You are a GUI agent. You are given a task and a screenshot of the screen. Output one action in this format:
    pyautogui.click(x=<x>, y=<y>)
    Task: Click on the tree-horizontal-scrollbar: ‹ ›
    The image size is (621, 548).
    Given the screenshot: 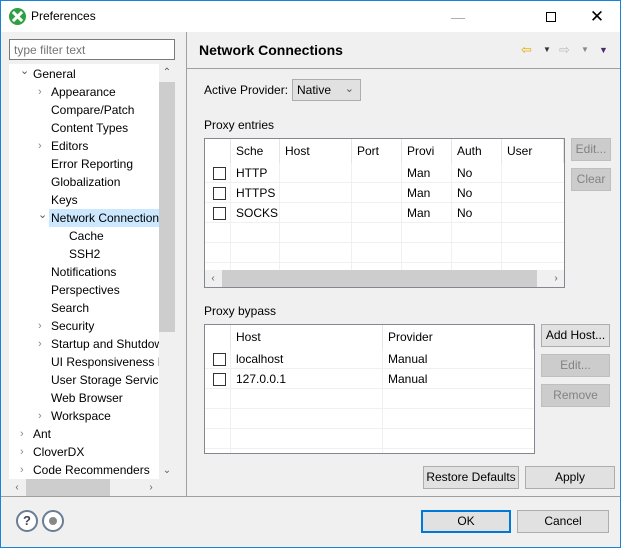 What is the action you would take?
    pyautogui.click(x=84, y=487)
    